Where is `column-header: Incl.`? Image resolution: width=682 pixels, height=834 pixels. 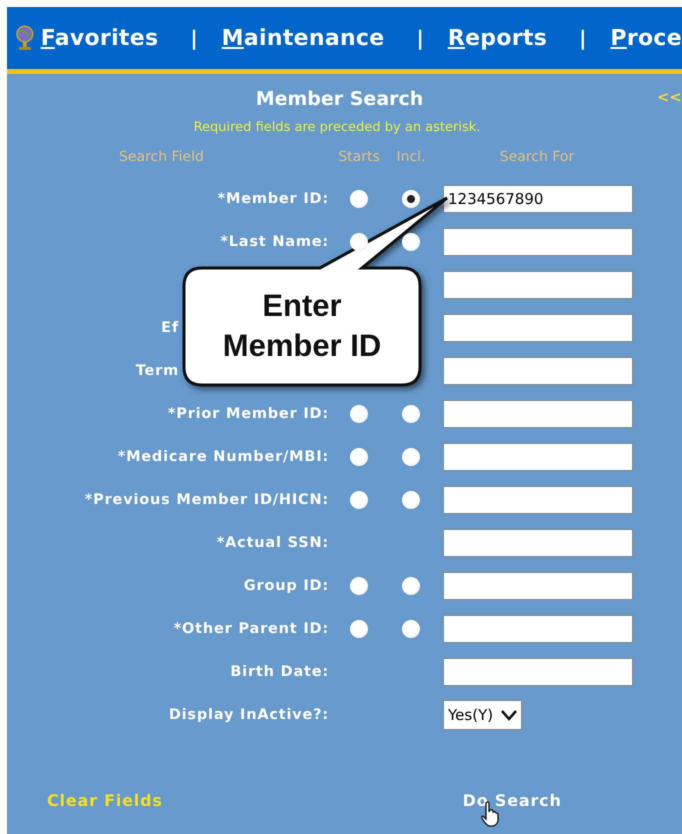
column-header: Incl. is located at coordinates (411, 157).